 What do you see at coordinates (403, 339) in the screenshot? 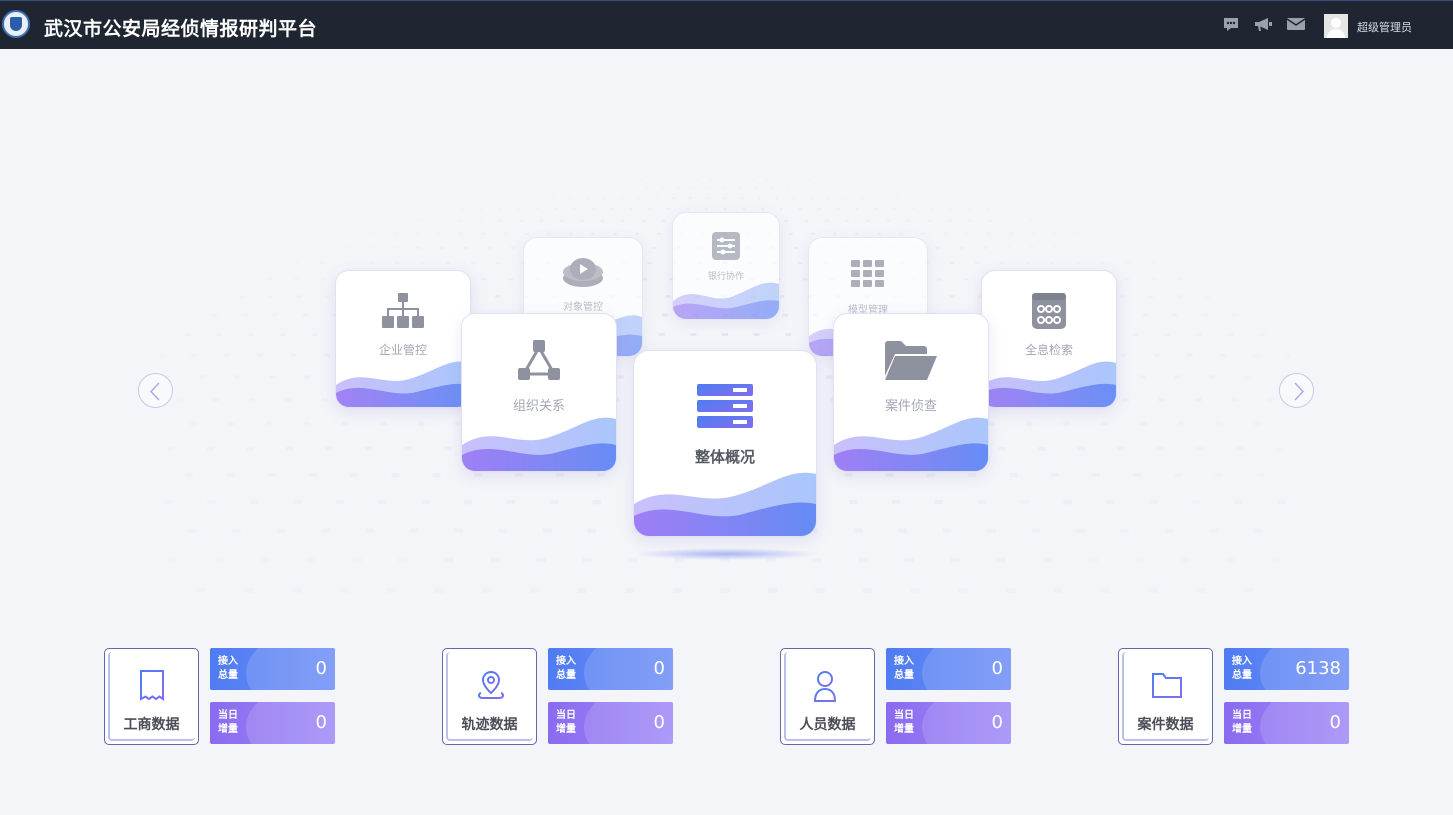
I see `module-card-enterprise-control: 企业管控` at bounding box center [403, 339].